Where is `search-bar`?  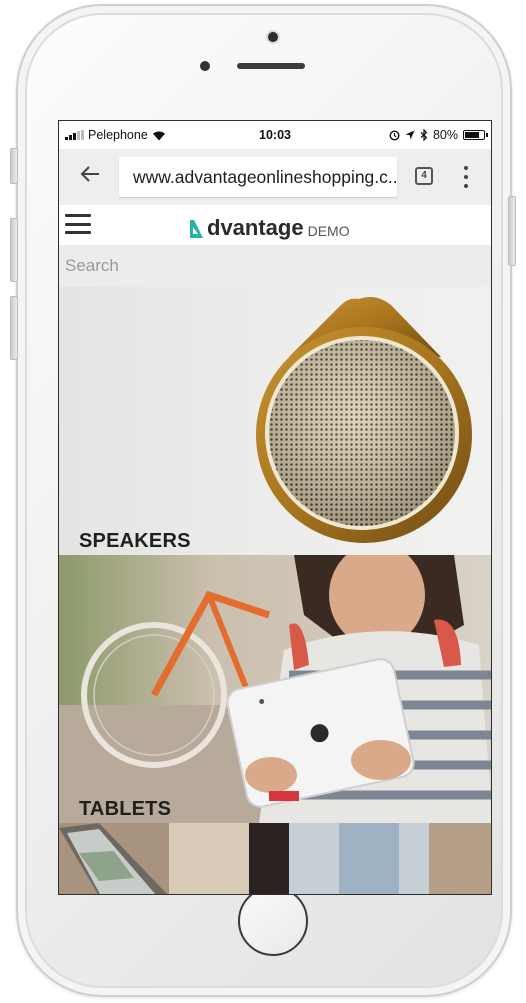
search-bar is located at coordinates (275, 266).